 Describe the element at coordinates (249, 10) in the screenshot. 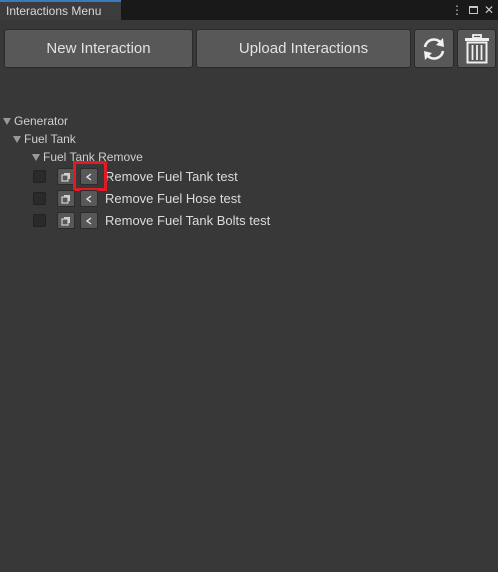

I see `window-titlebar: Interactions Menu ⋮ ✕` at that location.